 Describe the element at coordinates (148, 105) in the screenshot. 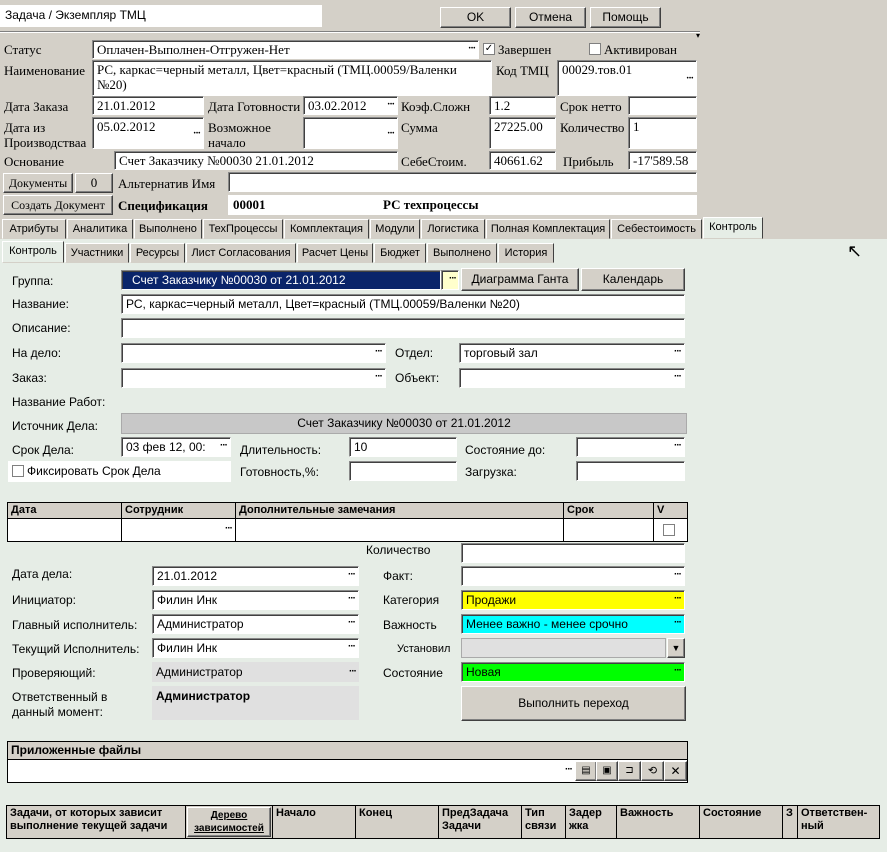

I see `order-date-field: 21.01.2012` at that location.